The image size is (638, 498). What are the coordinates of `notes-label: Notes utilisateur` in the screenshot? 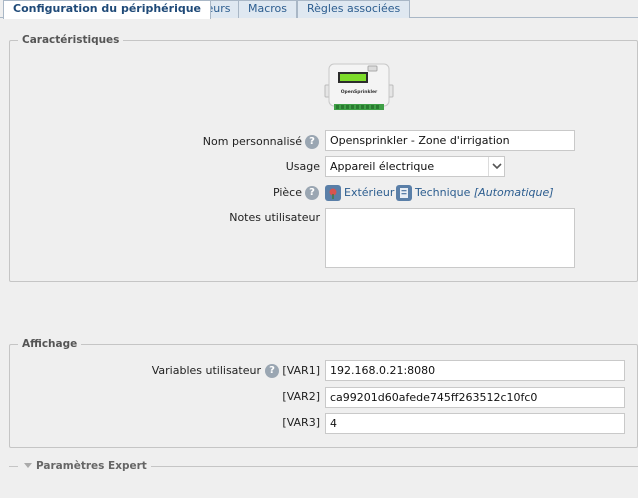 It's located at (274, 217).